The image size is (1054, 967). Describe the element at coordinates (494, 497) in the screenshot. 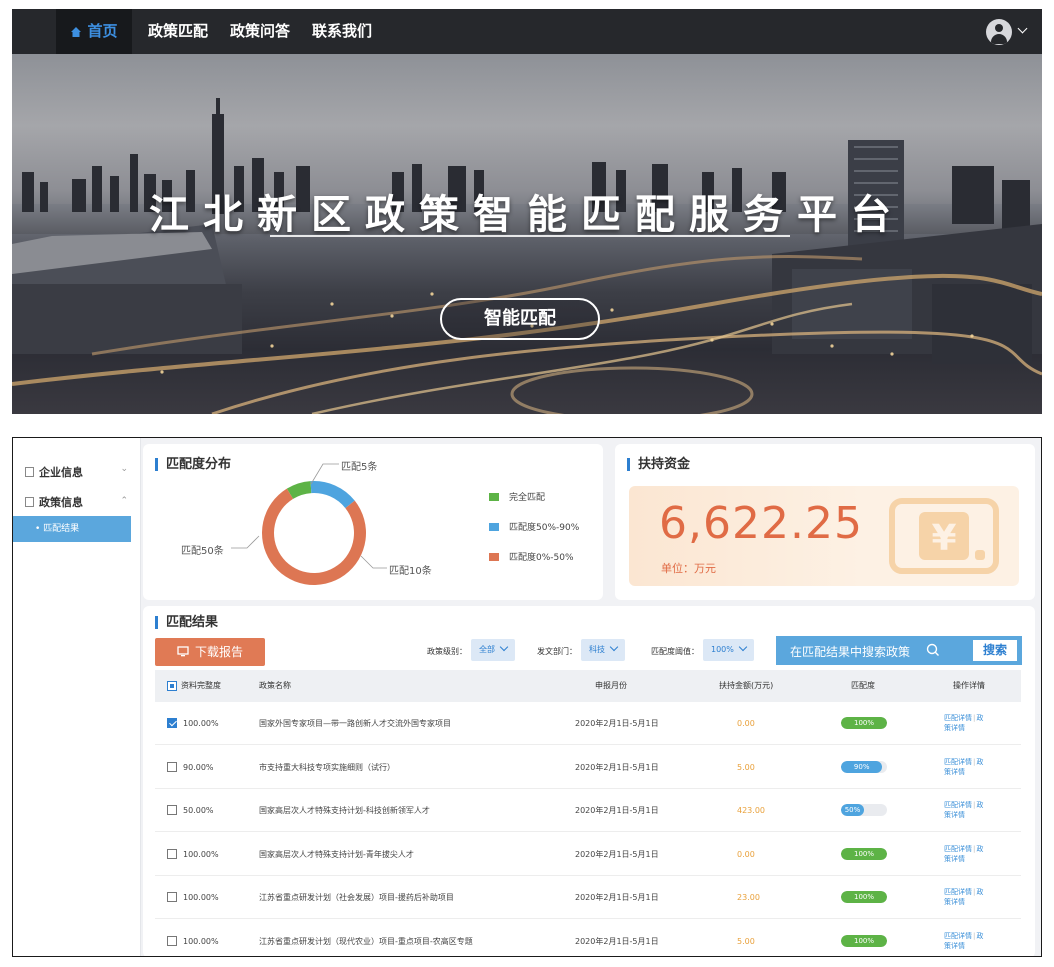

I see `legend-swatch` at that location.